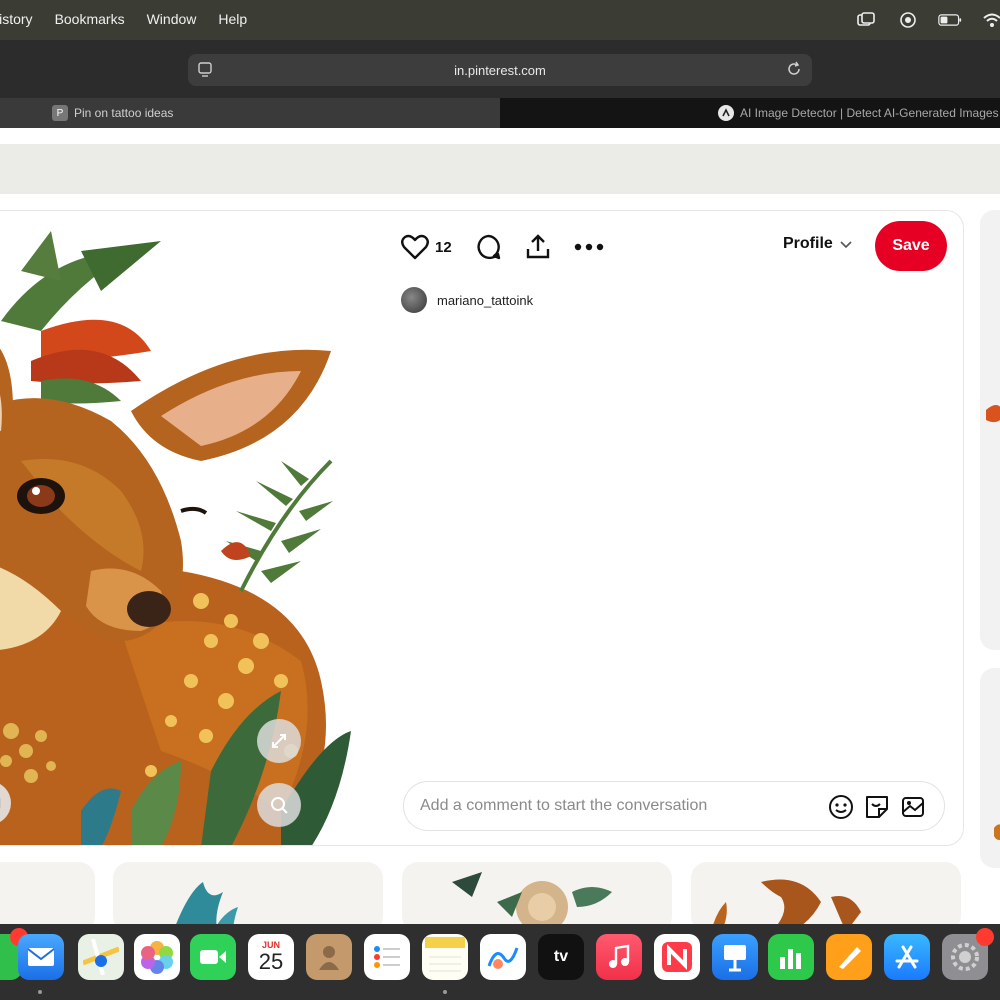 This screenshot has width=1000, height=1000. What do you see at coordinates (503, 957) in the screenshot?
I see `freeform-icon` at bounding box center [503, 957].